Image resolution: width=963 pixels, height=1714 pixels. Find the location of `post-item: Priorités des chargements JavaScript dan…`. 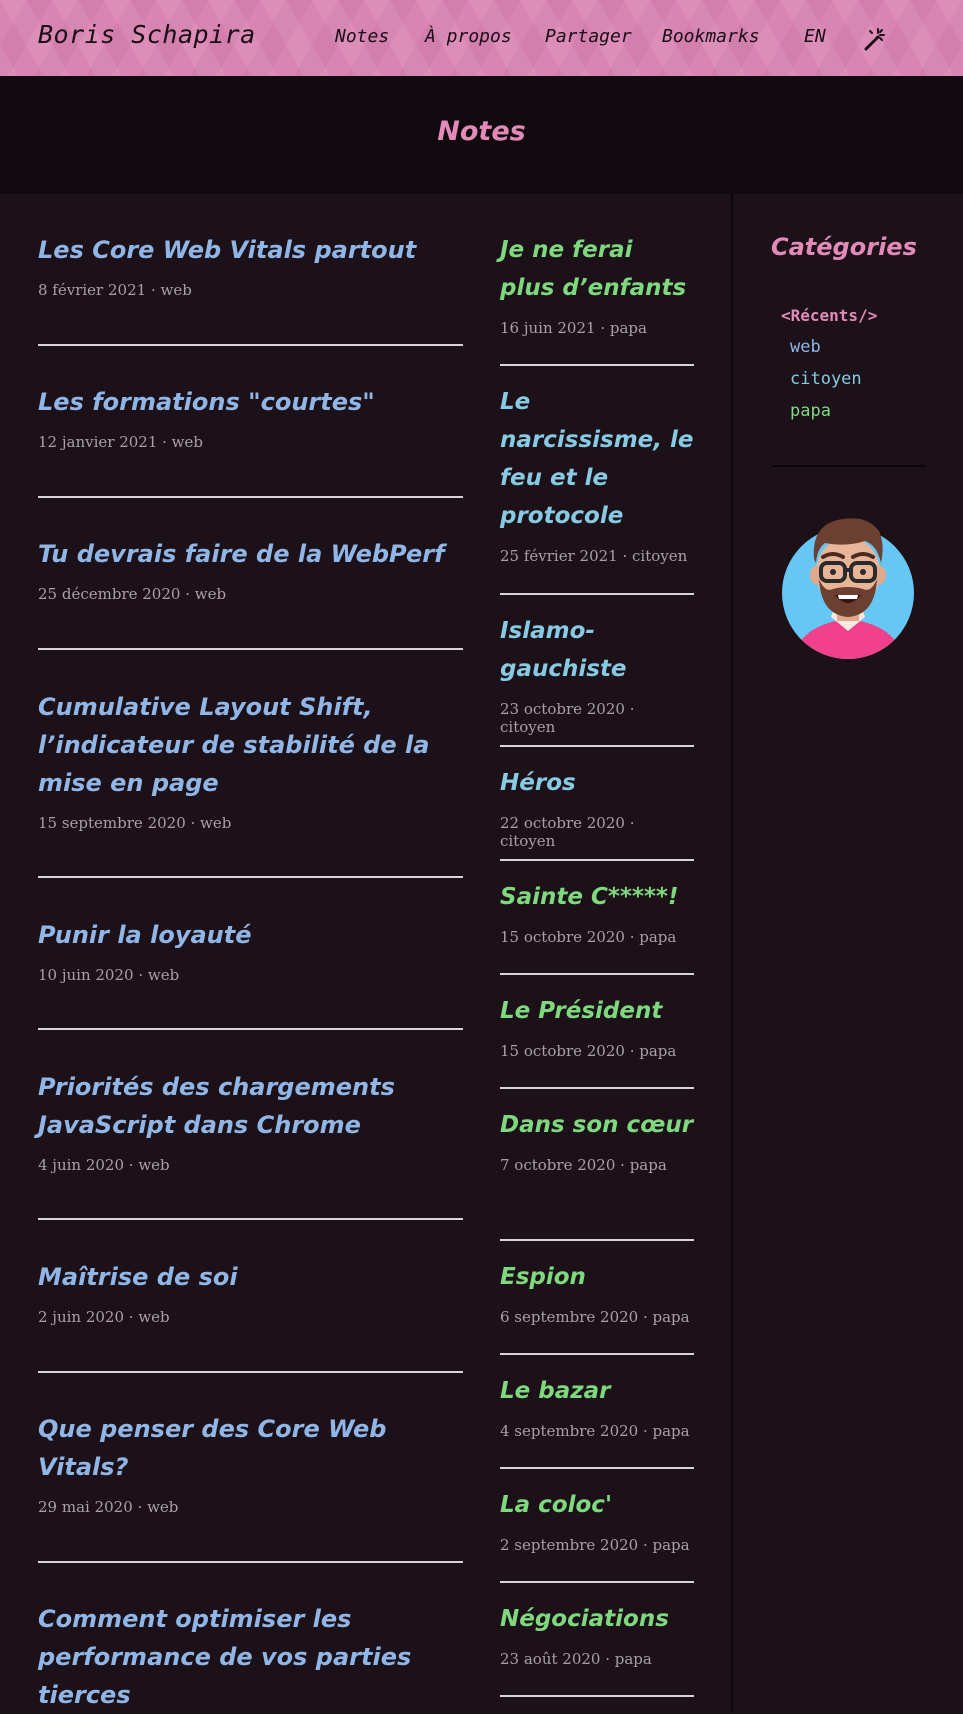

post-item: Priorités des chargements JavaScript dan… is located at coordinates (250, 1121).